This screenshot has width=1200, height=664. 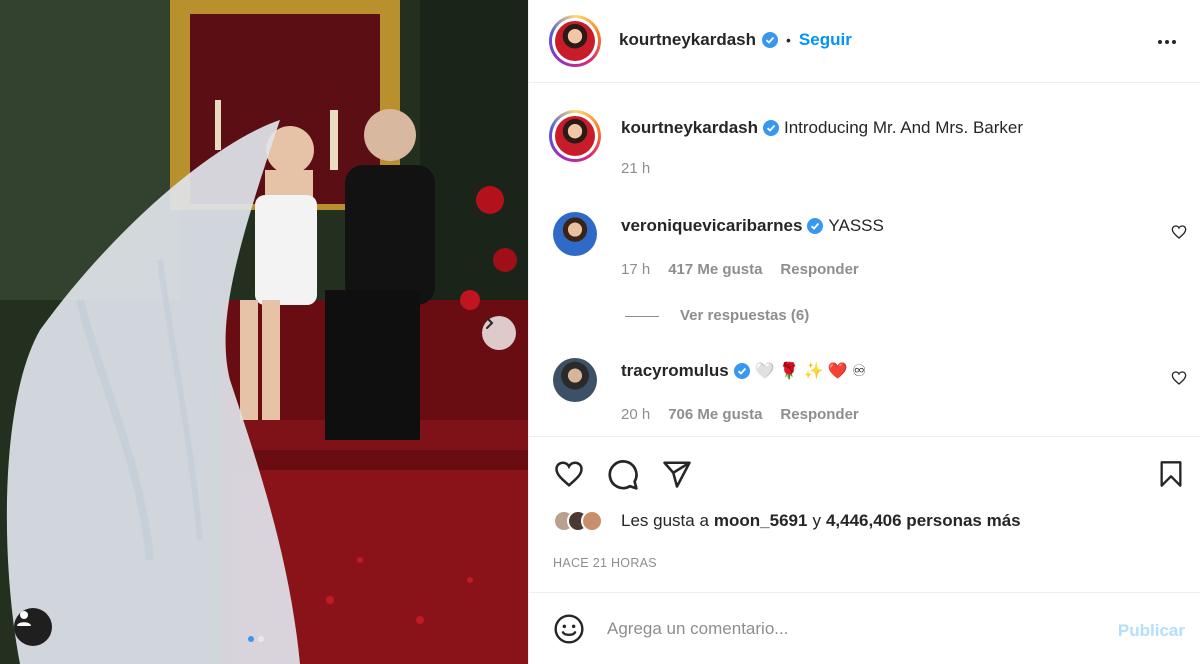 I want to click on author-avatar, so click(x=575, y=41).